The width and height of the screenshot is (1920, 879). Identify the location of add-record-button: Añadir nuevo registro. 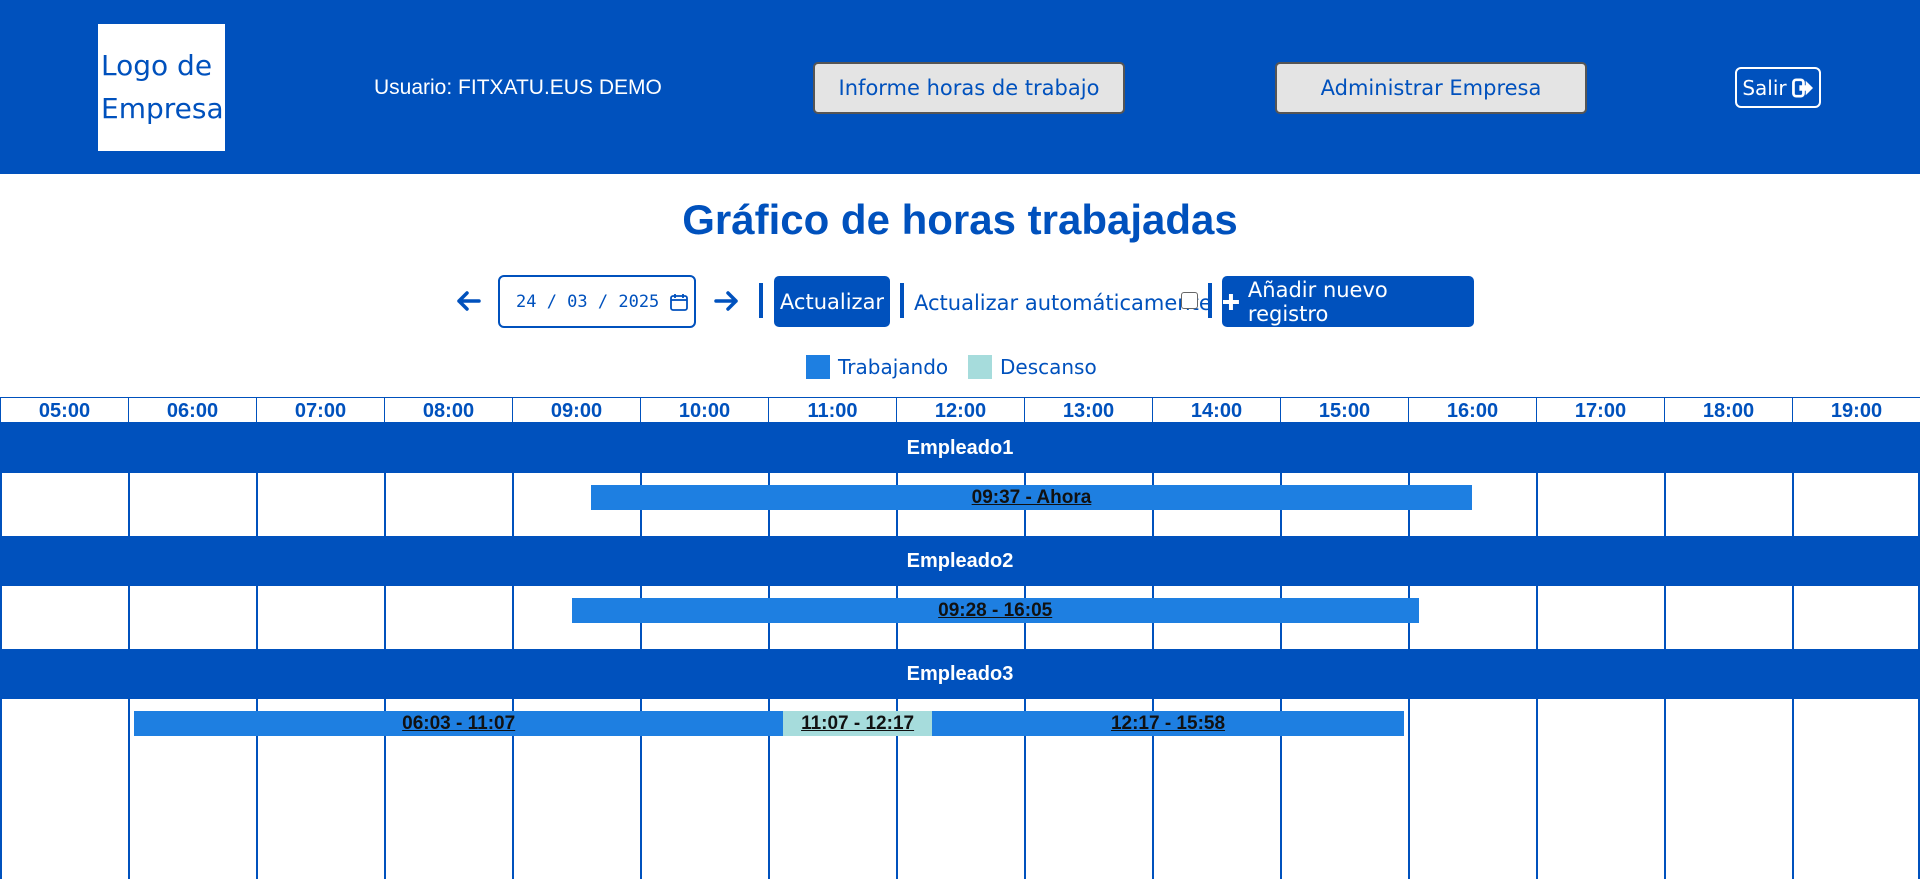
(1348, 301).